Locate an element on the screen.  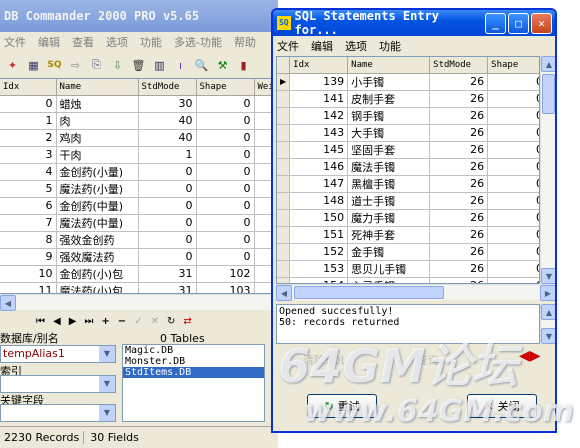
exit-icon: ▮ is located at coordinates (243, 65).